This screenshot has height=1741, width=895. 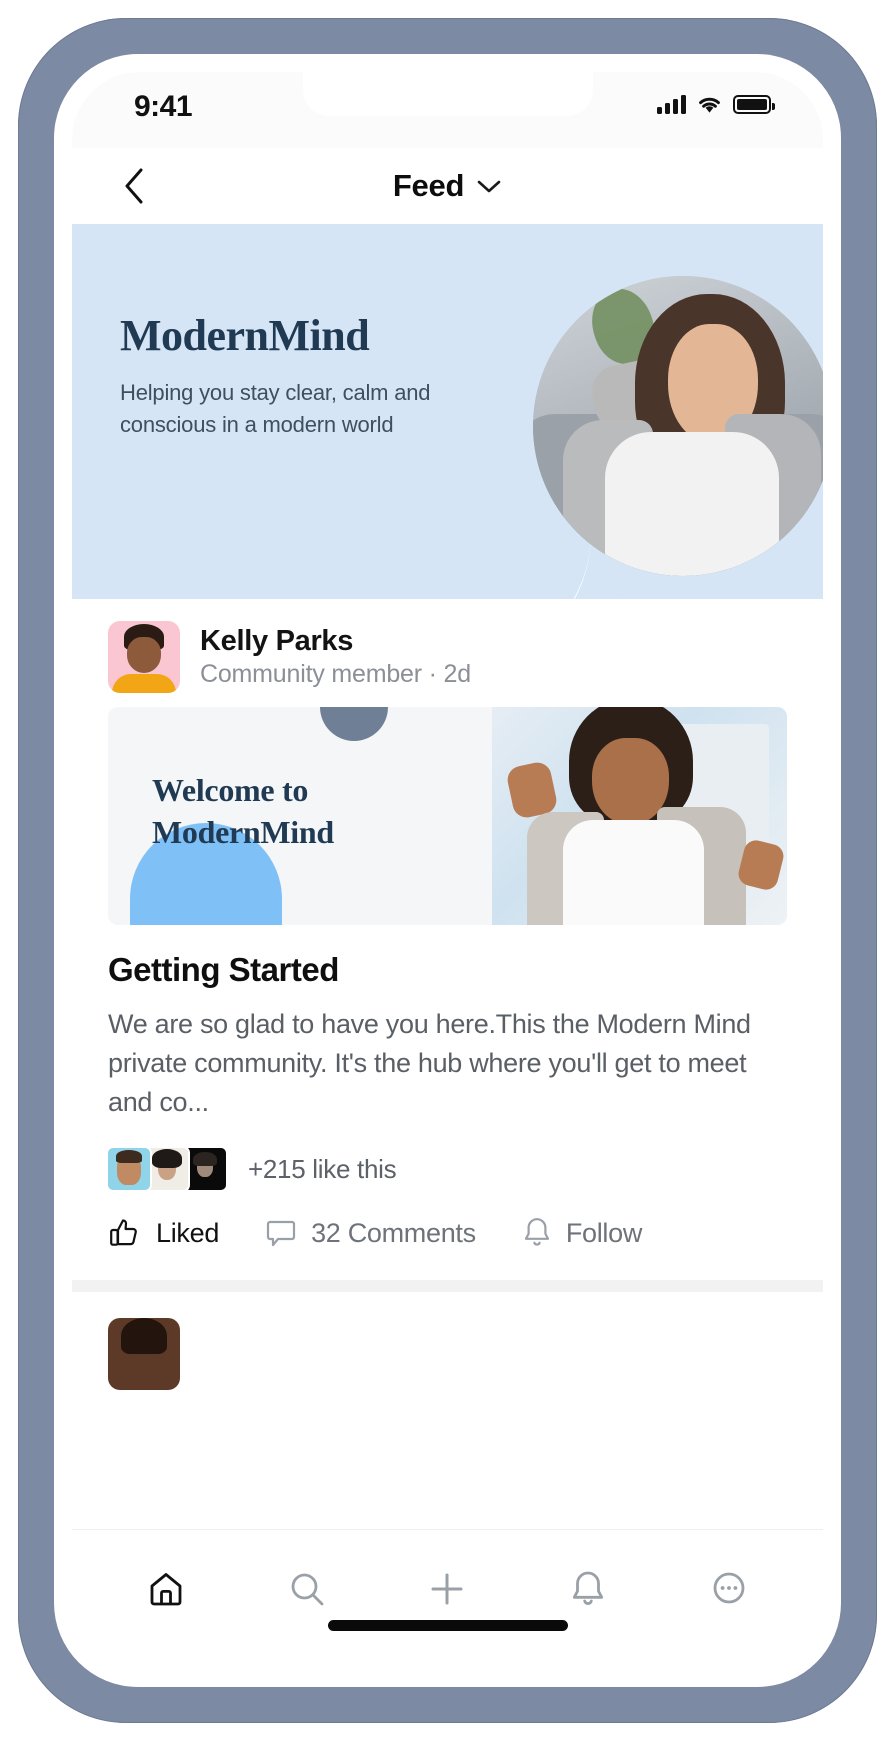 I want to click on nav-item-notifications, so click(x=588, y=1589).